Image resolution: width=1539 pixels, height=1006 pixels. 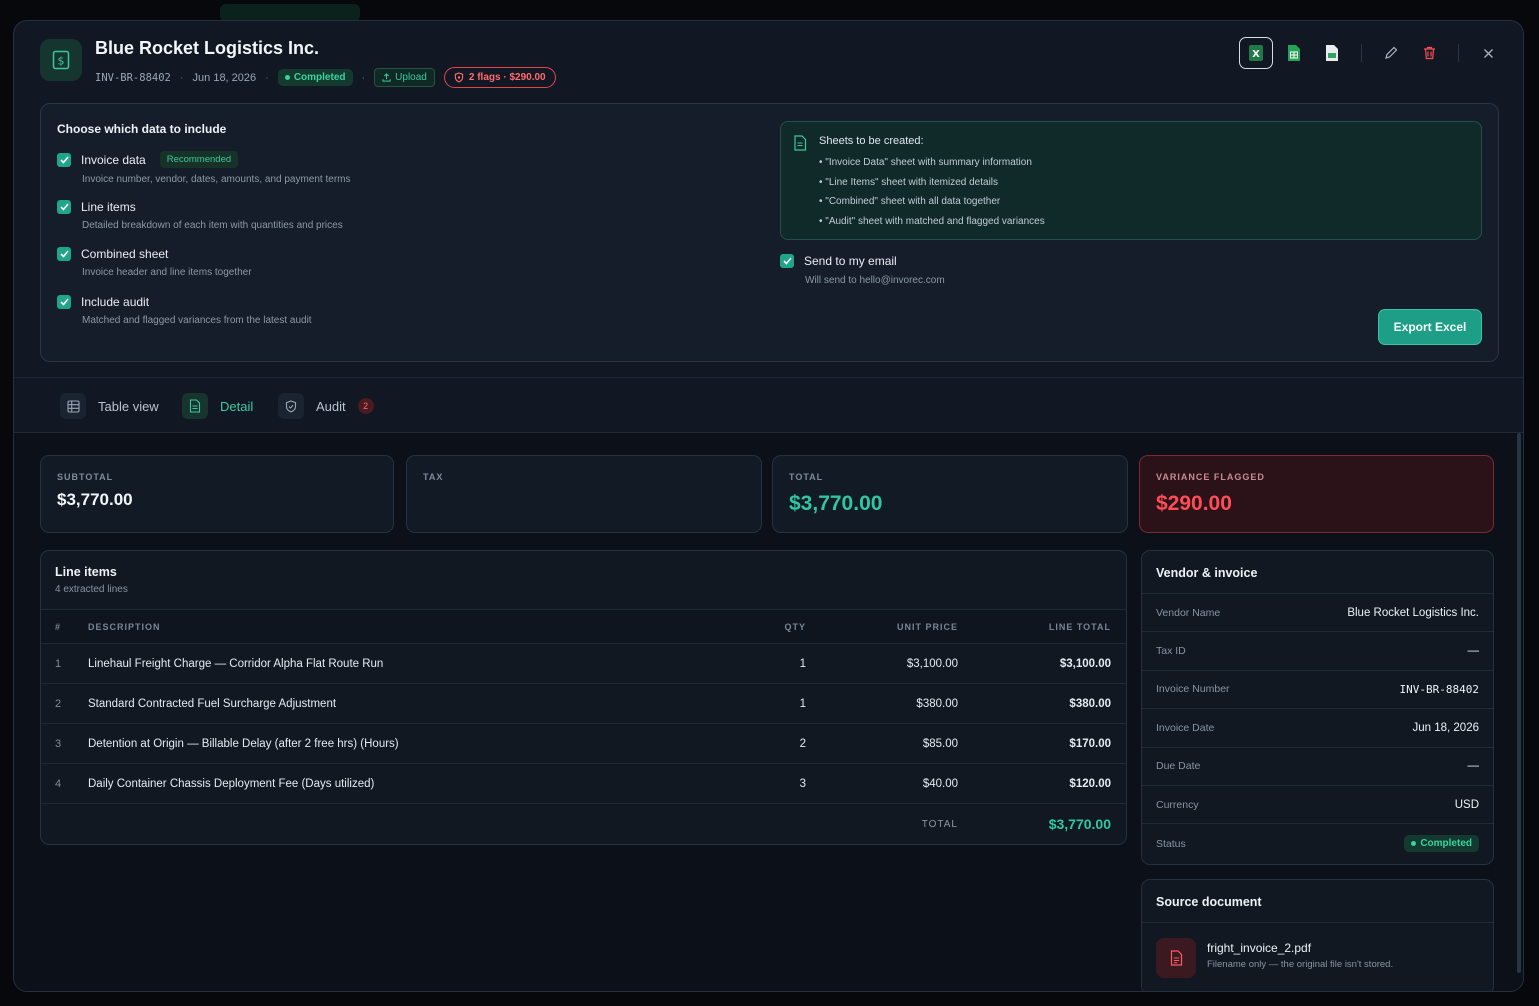 What do you see at coordinates (1519, 703) in the screenshot?
I see `scrollbar` at bounding box center [1519, 703].